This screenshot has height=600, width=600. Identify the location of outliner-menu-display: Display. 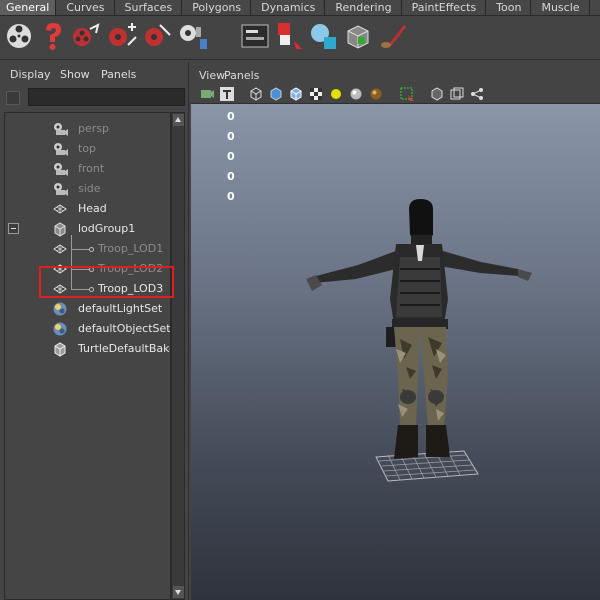
(30, 74).